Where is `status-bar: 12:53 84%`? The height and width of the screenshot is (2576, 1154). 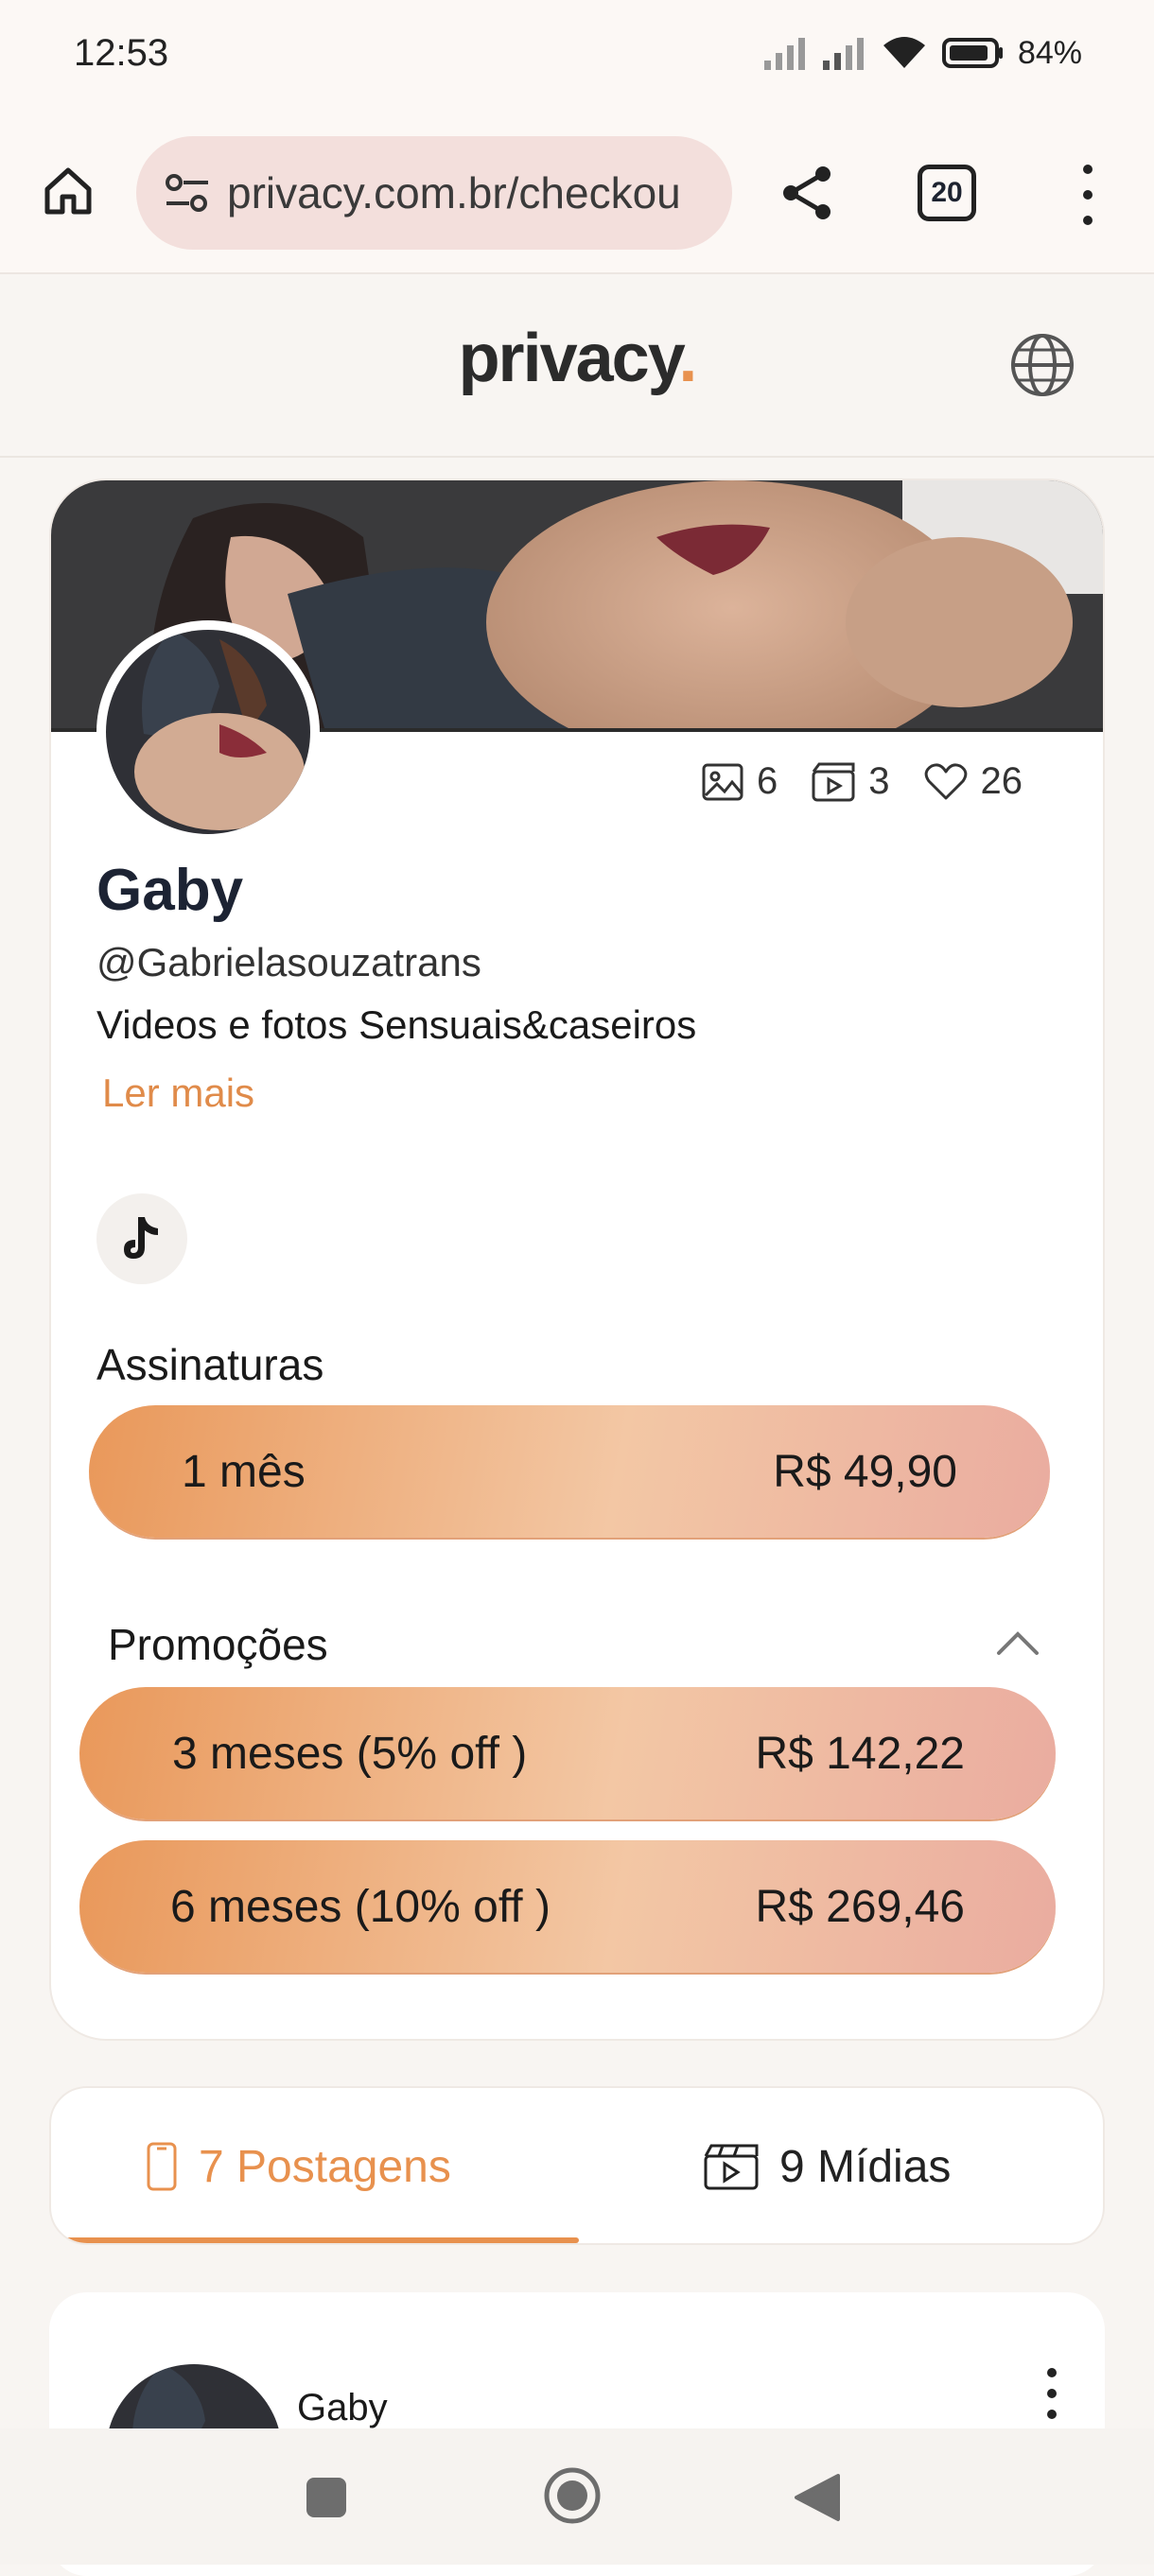
status-bar: 12:53 84% is located at coordinates (577, 56).